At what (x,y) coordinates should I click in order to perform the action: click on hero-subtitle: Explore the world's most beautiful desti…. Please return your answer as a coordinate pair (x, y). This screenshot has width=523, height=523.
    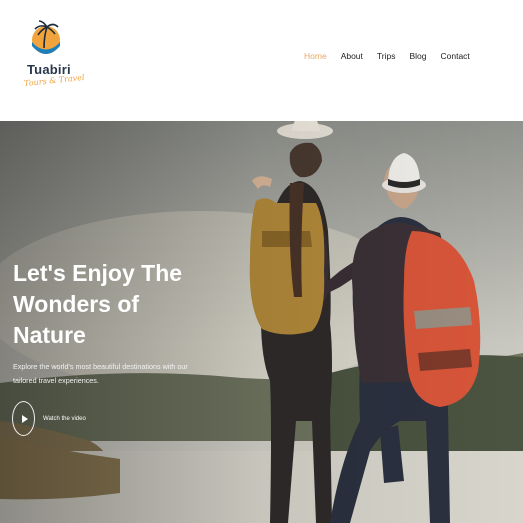
    Looking at the image, I should click on (100, 373).